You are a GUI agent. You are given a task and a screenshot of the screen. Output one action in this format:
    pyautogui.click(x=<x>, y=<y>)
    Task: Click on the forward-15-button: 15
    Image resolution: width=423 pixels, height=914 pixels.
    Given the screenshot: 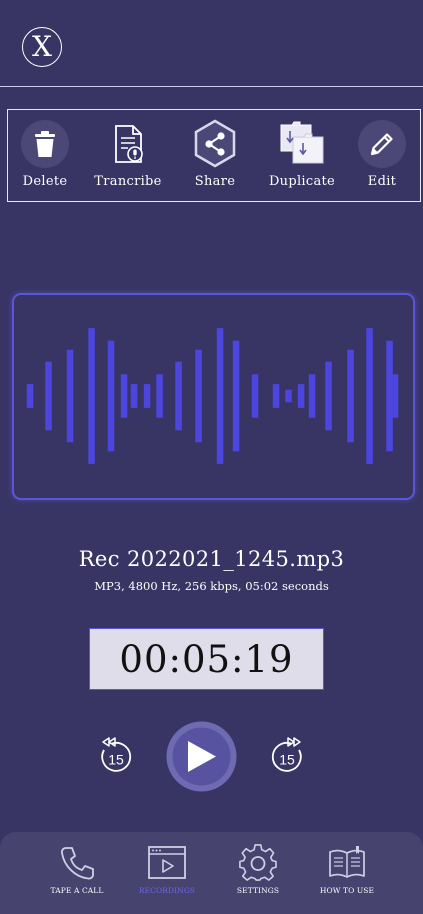 What is the action you would take?
    pyautogui.click(x=287, y=757)
    